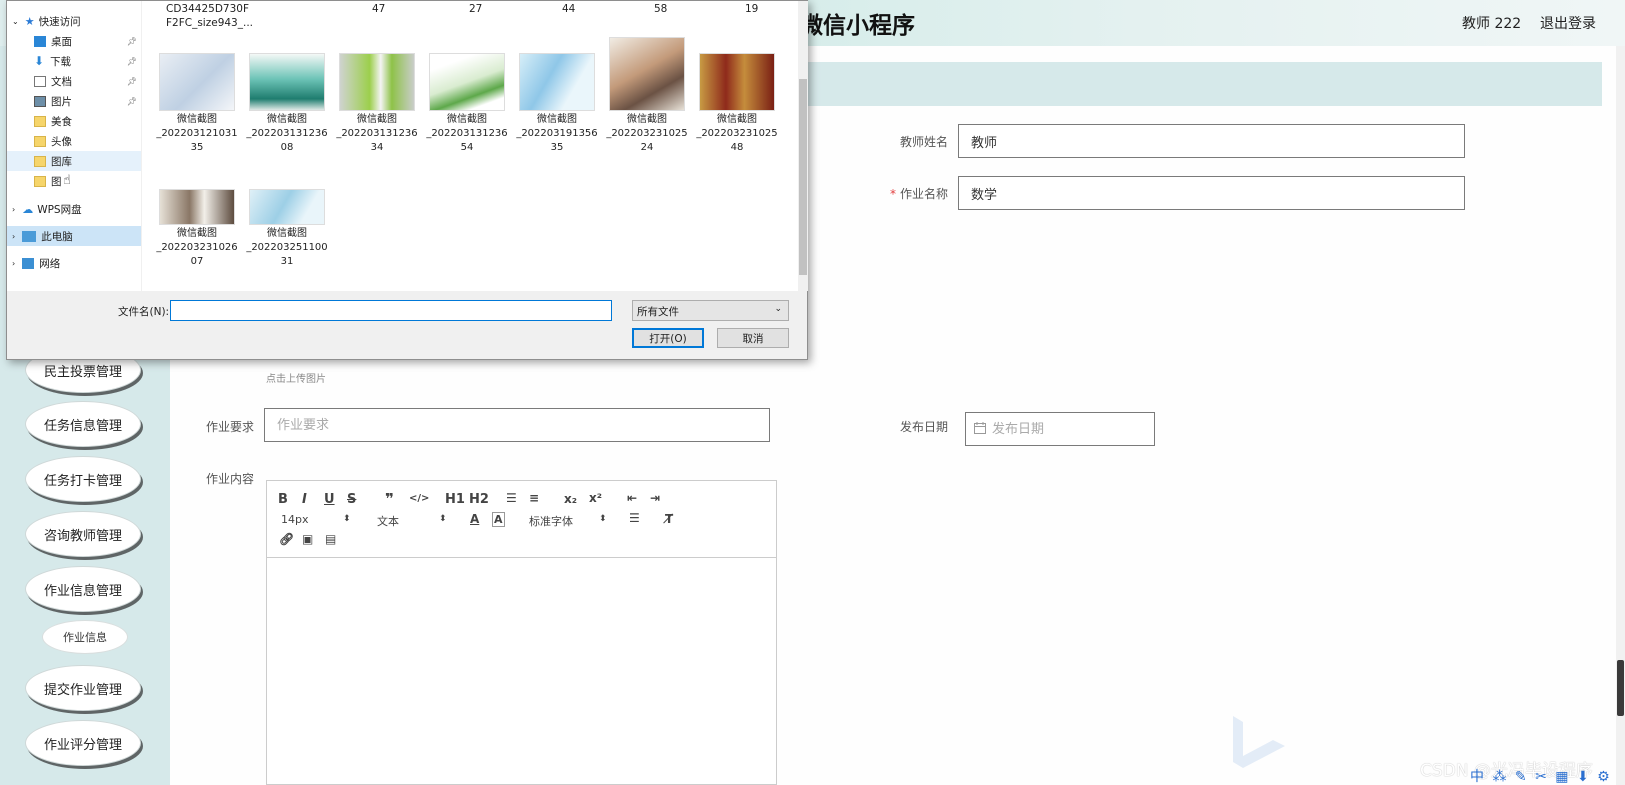  What do you see at coordinates (389, 499) in the screenshot?
I see `quote-icon: ❞` at bounding box center [389, 499].